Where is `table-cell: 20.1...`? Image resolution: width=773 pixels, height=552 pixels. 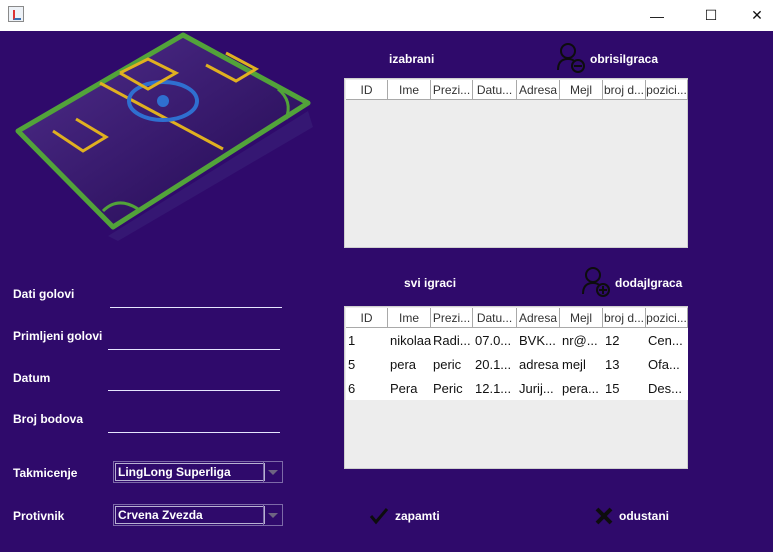
table-cell: 20.1... is located at coordinates (493, 364).